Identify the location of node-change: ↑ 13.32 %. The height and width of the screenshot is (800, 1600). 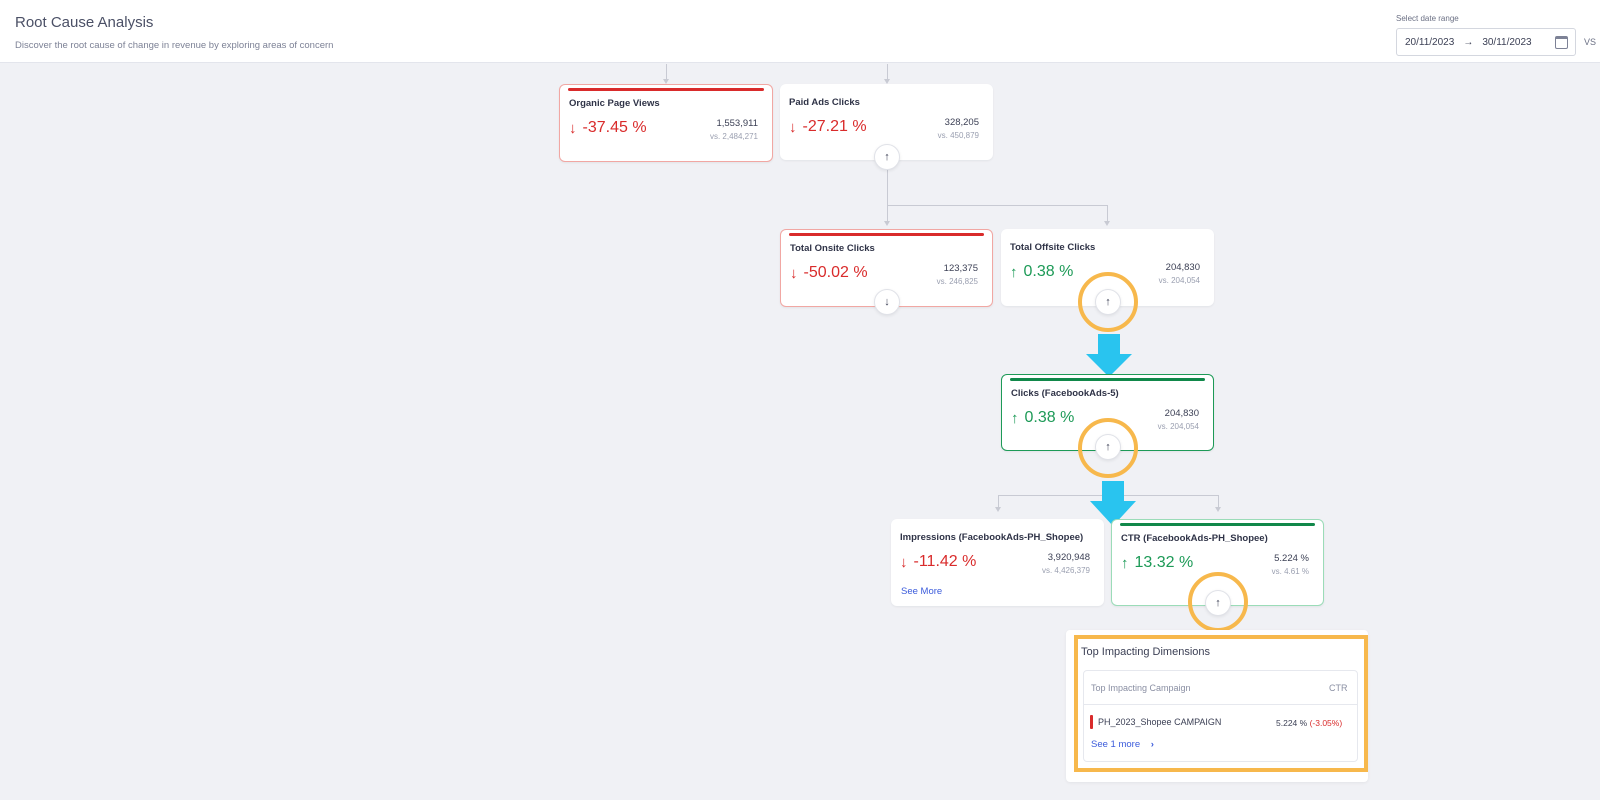
(1157, 563).